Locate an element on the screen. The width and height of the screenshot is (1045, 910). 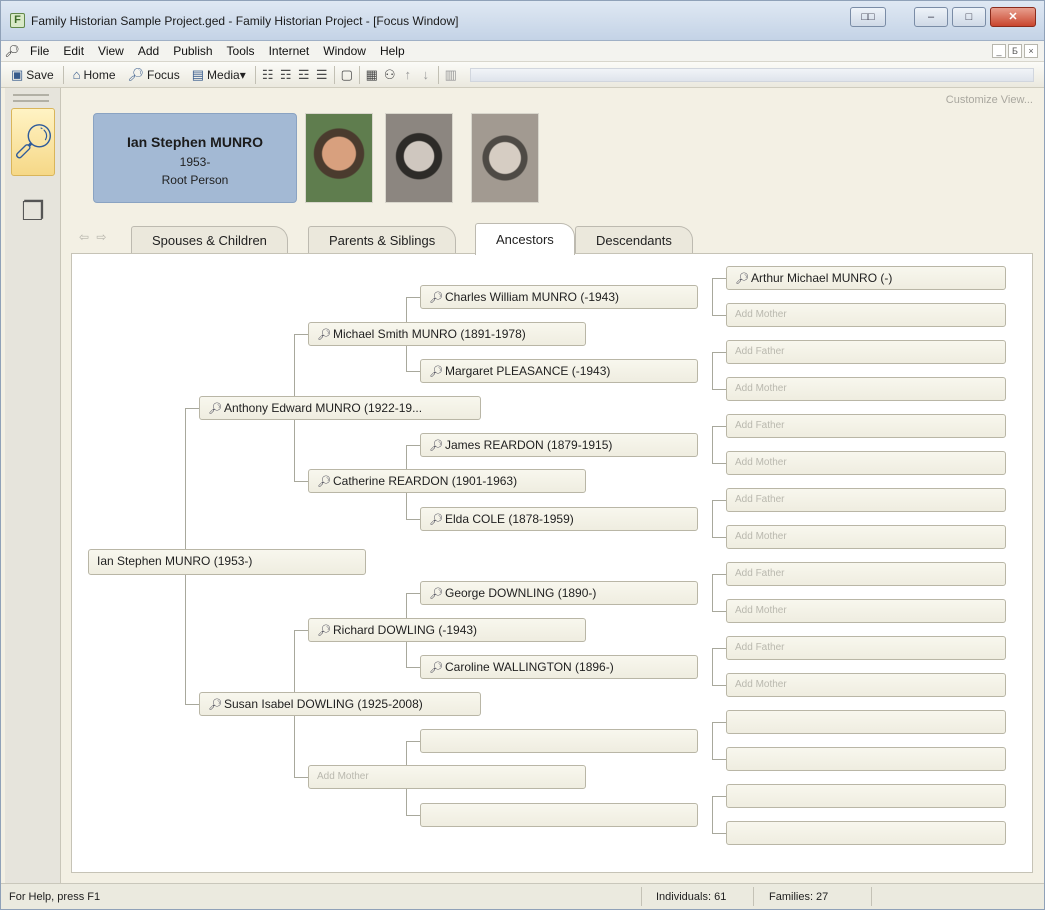
tree-layout-icon: ☷ is located at coordinates (268, 75).